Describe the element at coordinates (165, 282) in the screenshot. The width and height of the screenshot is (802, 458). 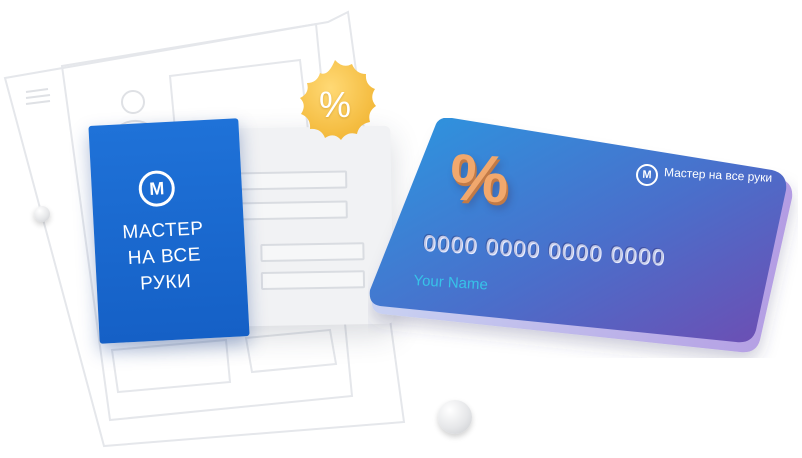
I see `brand-tag-line: РУКИ` at that location.